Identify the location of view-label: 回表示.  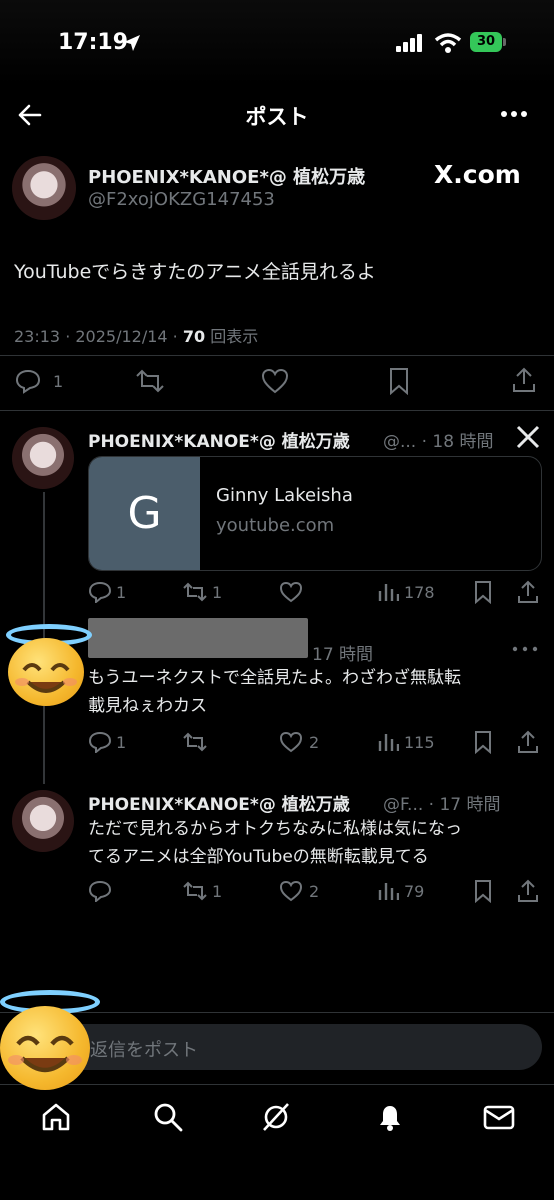
(234, 336).